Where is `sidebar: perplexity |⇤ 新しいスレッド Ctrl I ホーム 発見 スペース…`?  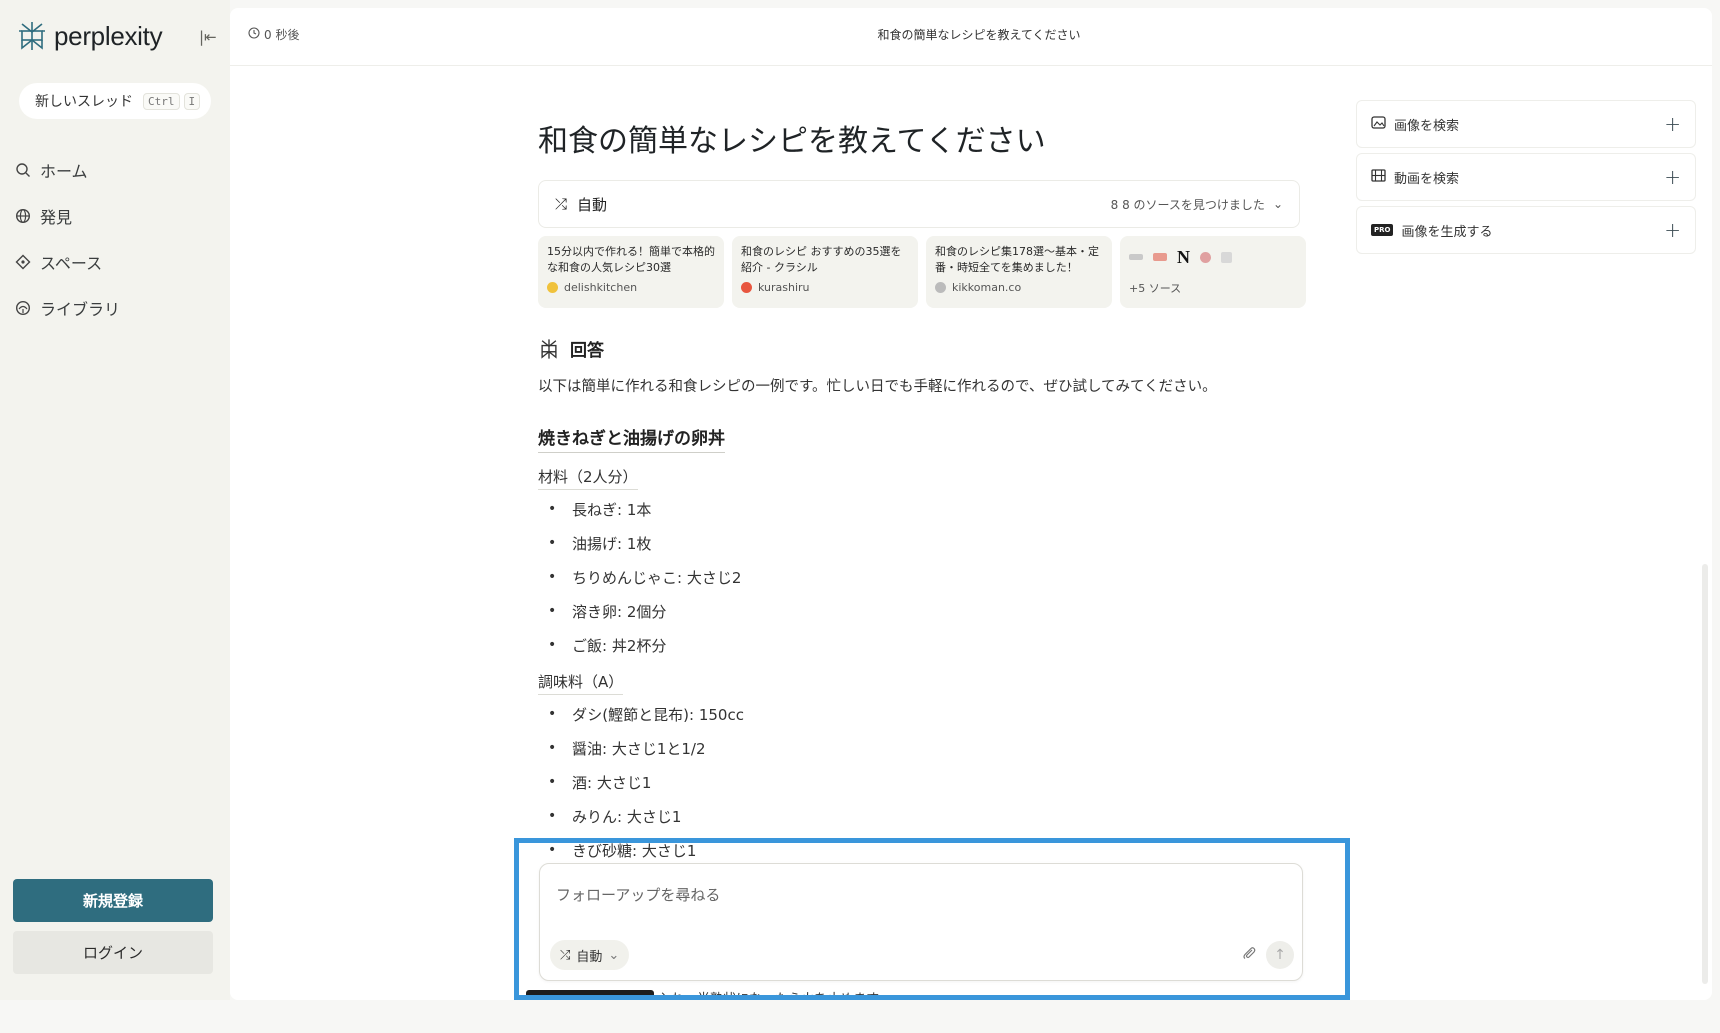 sidebar: perplexity |⇤ 新しいスレッド Ctrl I ホーム 発見 スペース… is located at coordinates (115, 500).